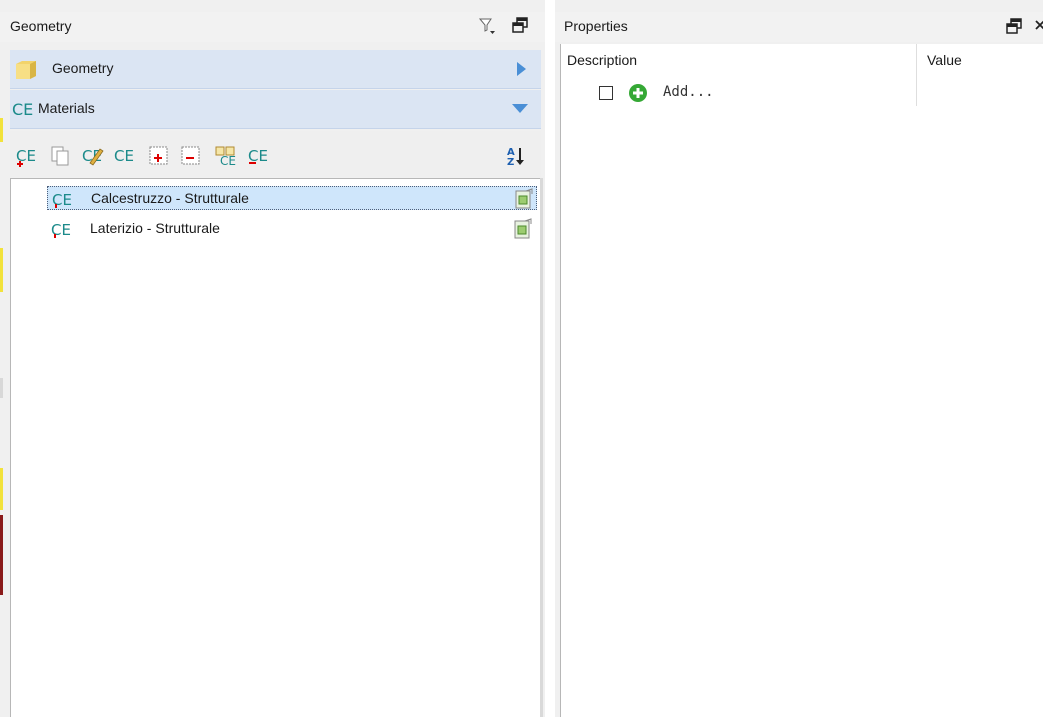 The height and width of the screenshot is (717, 1043). Describe the element at coordinates (606, 93) in the screenshot. I see `add-checkbox` at that location.